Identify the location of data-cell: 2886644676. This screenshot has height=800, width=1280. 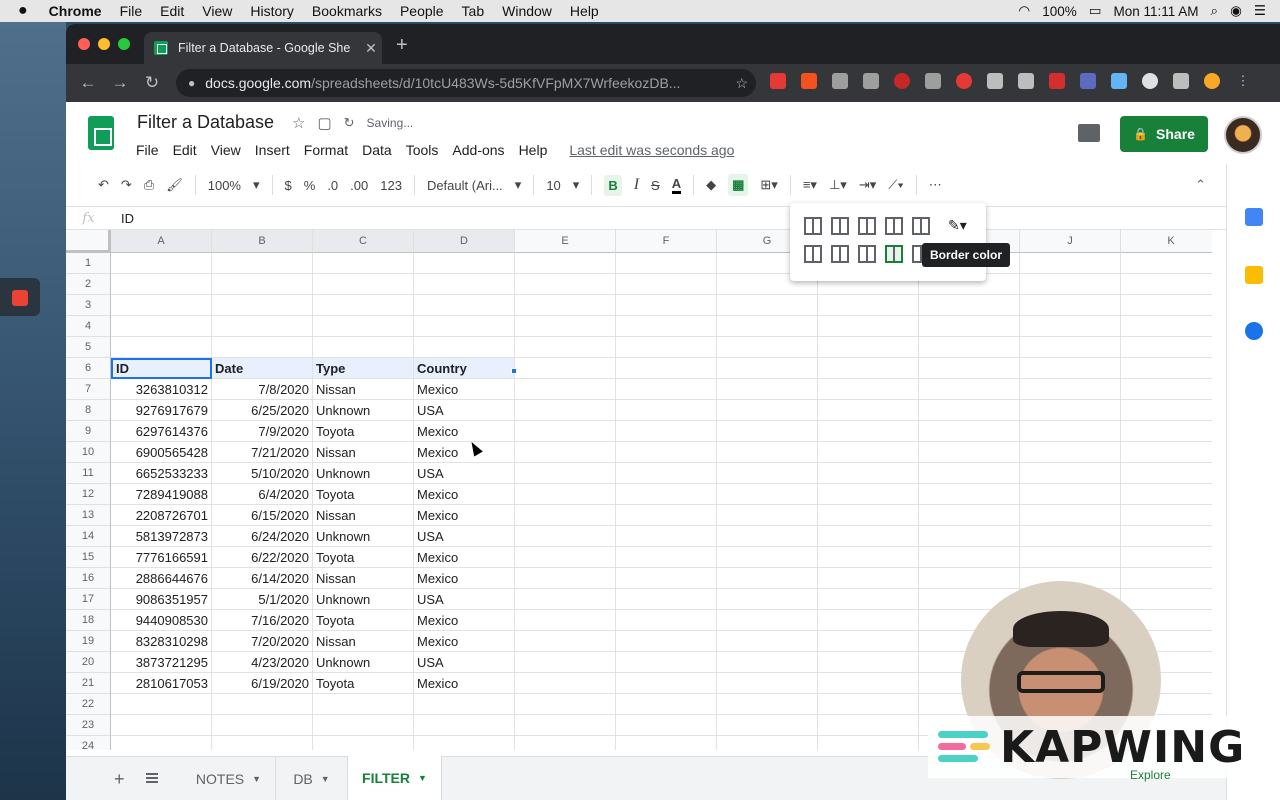
(161, 578).